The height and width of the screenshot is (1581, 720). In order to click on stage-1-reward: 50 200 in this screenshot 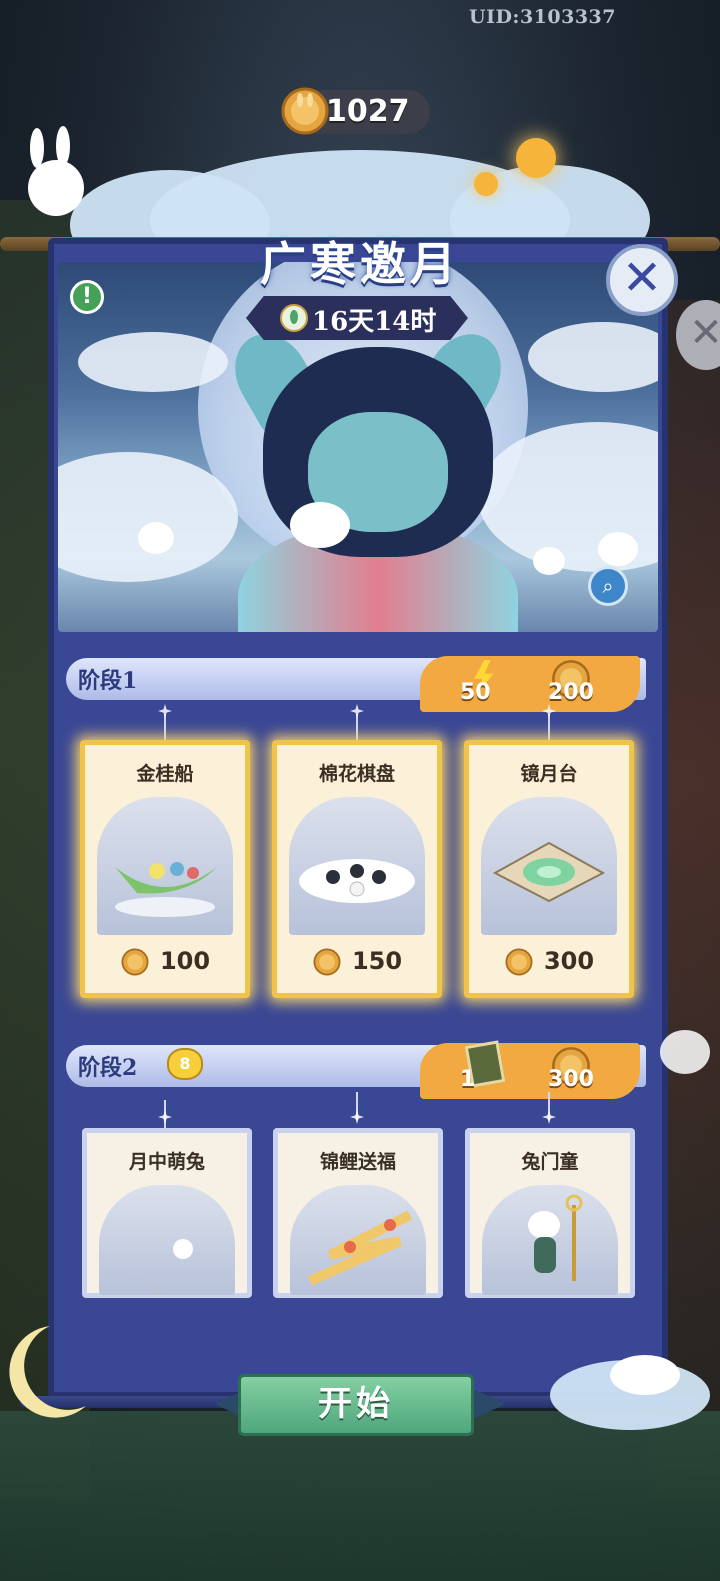, I will do `click(530, 684)`.